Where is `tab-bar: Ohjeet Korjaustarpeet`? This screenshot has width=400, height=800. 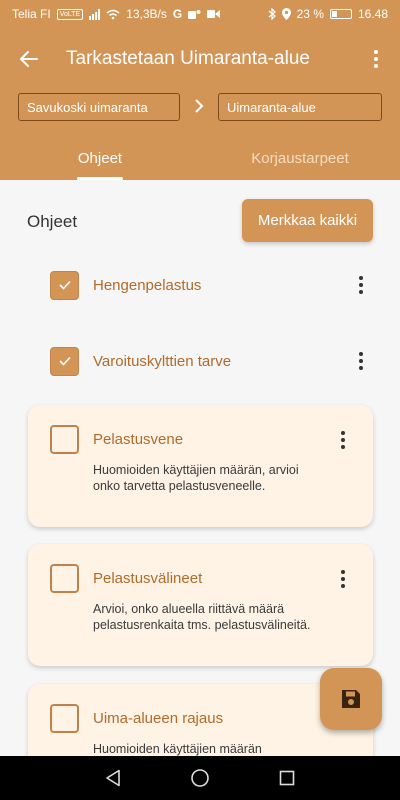
tab-bar: Ohjeet Korjaustarpeet is located at coordinates (200, 158).